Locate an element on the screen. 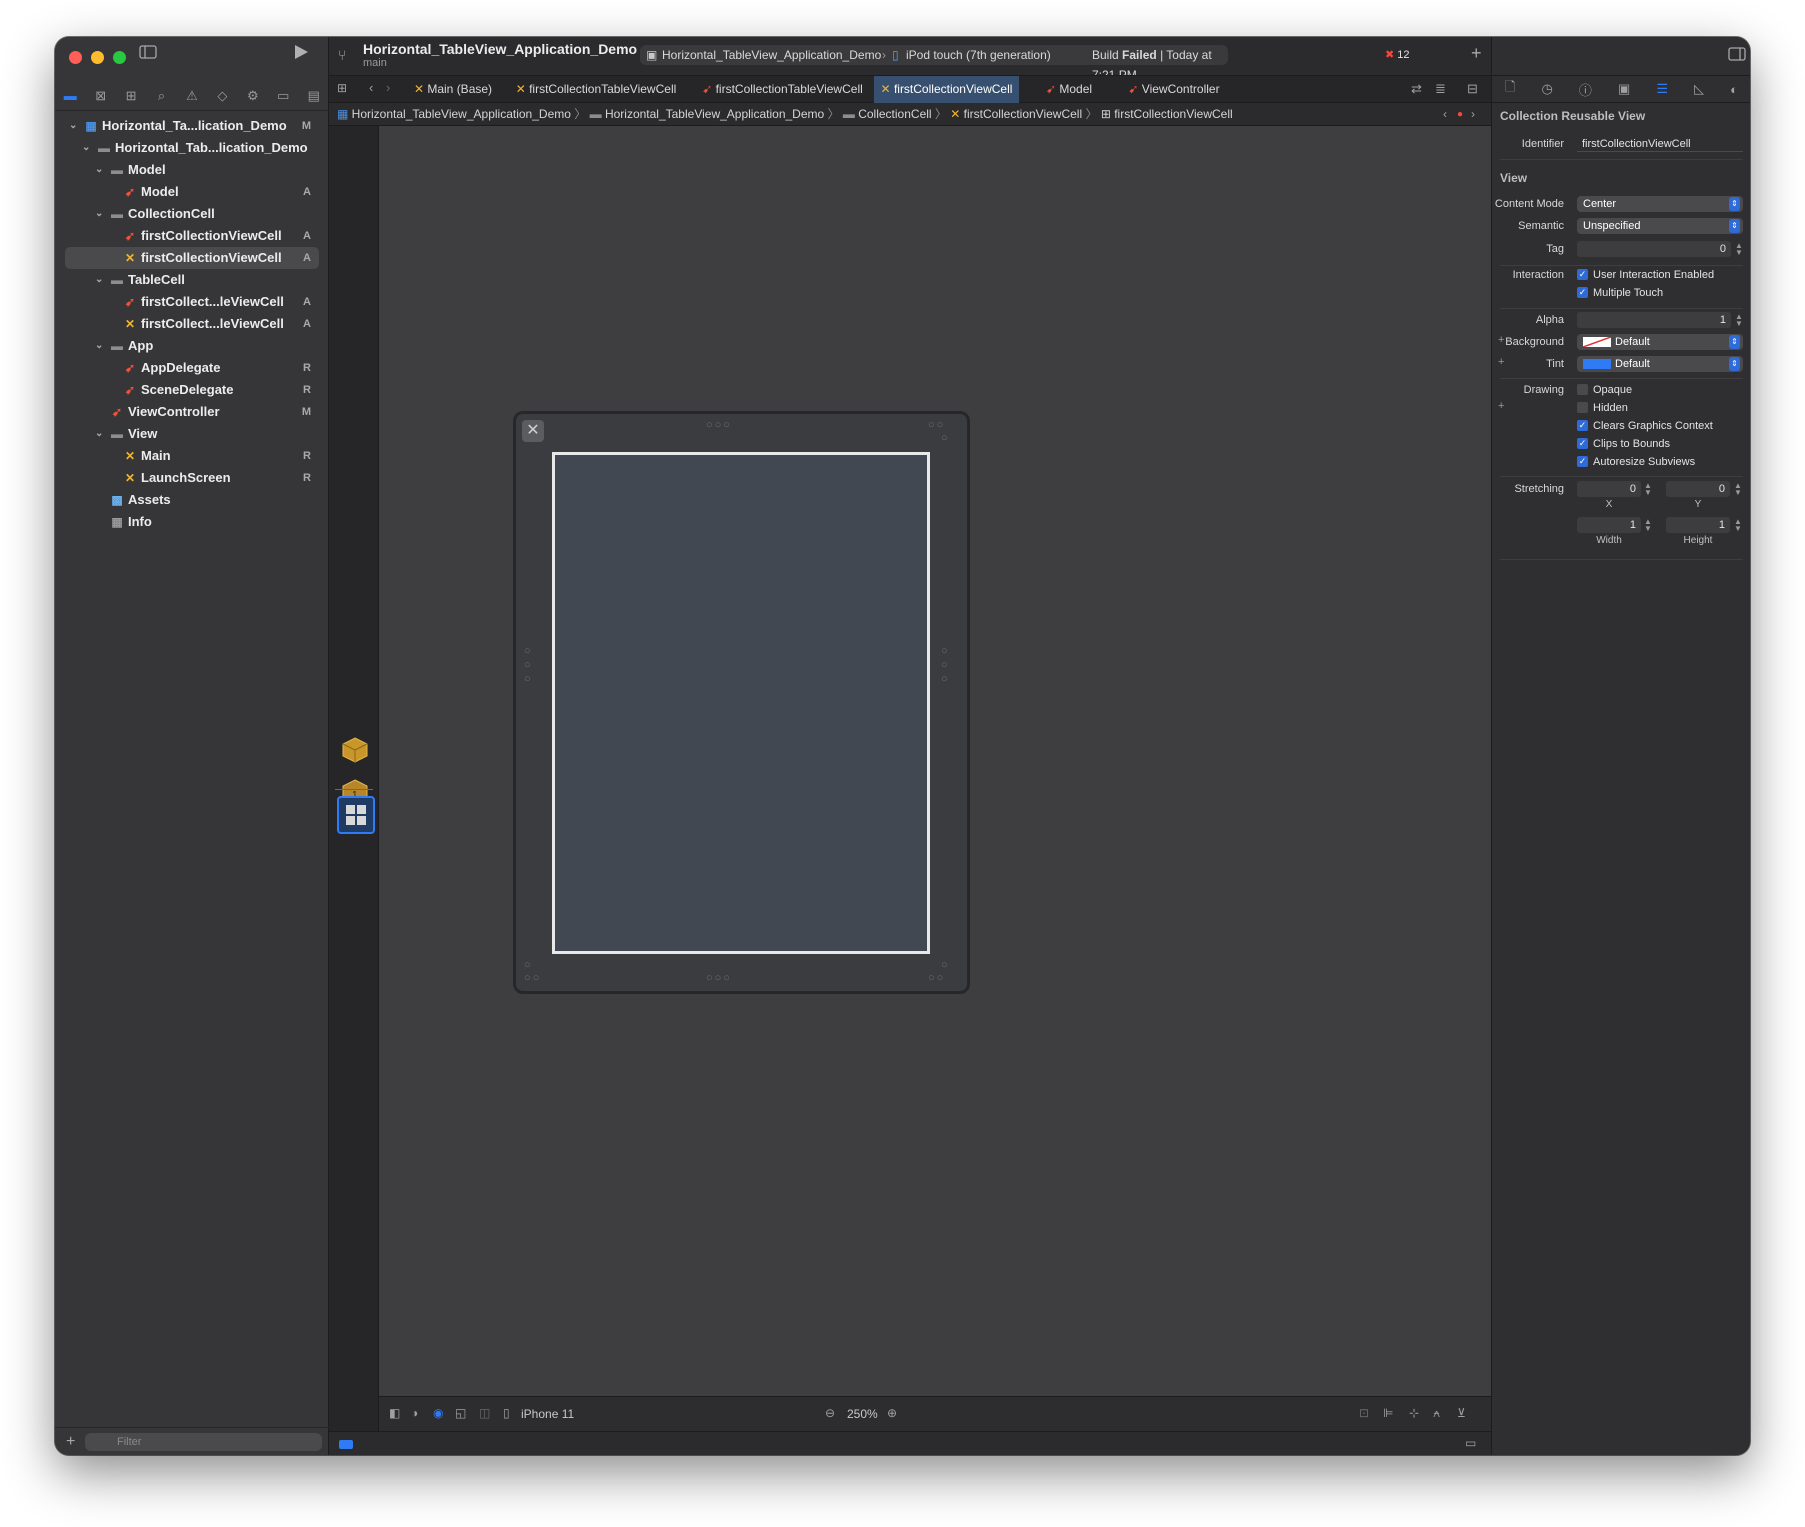 This screenshot has height=1527, width=1805. zoom-level: 250% is located at coordinates (862, 1414).